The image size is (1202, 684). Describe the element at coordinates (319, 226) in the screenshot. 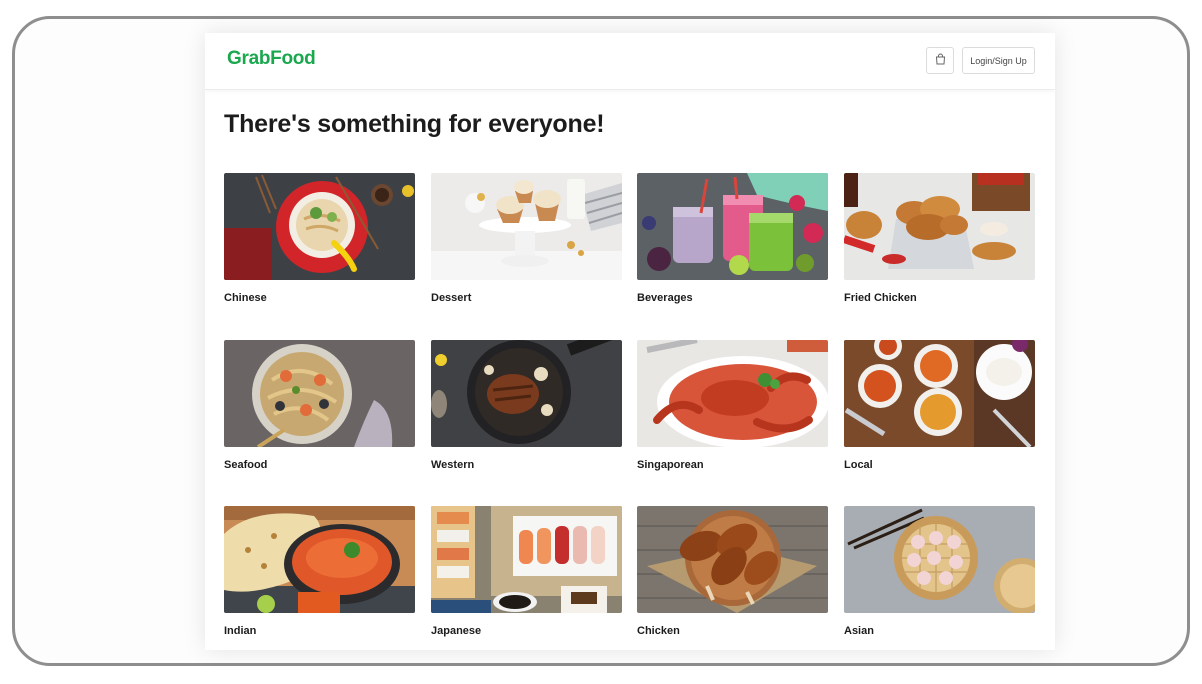

I see `noodle-bowl-image` at that location.